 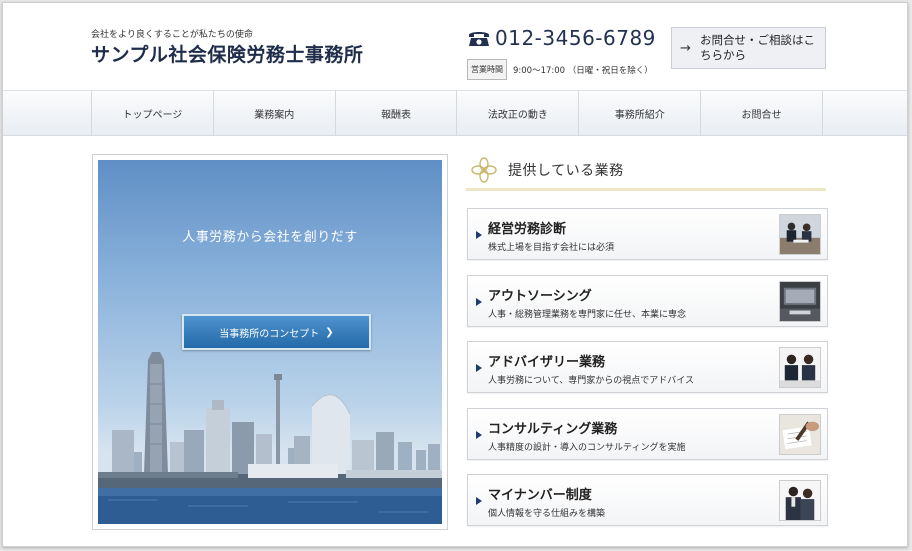 What do you see at coordinates (551, 248) in the screenshot?
I see `service-desc: 株式上場を目指す会社には必須` at bounding box center [551, 248].